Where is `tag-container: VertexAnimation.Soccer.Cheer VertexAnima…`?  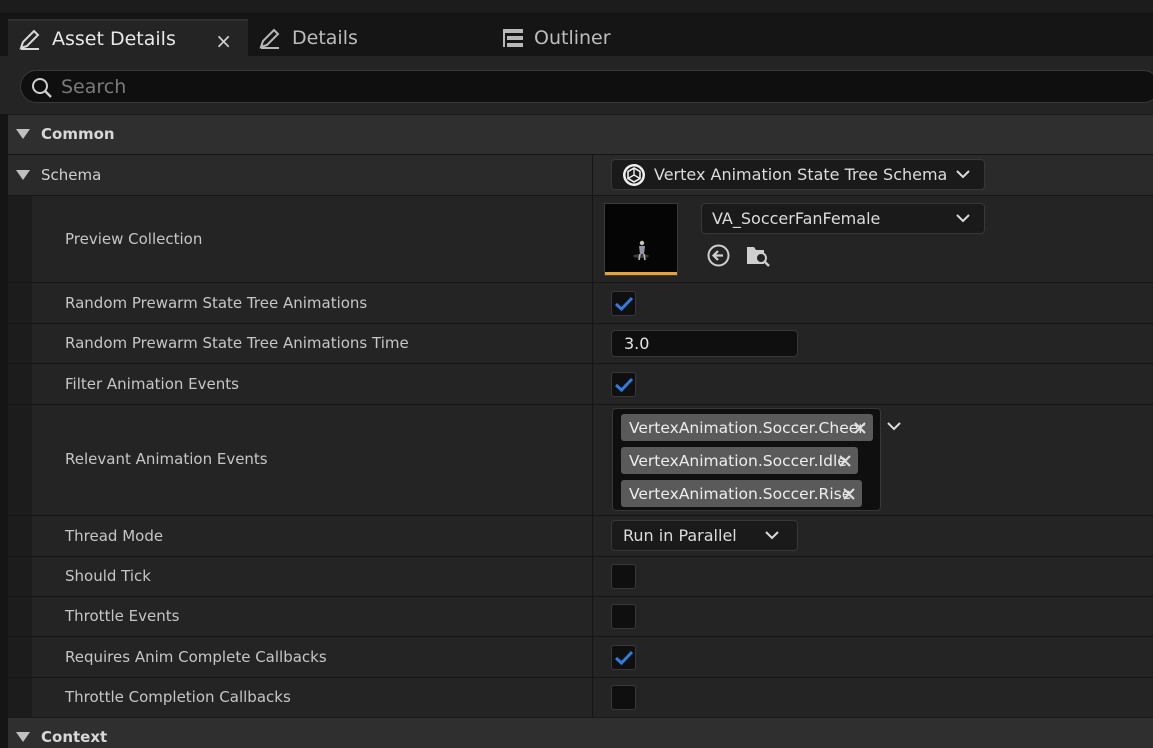 tag-container: VertexAnimation.Soccer.Cheer VertexAnima… is located at coordinates (746, 459).